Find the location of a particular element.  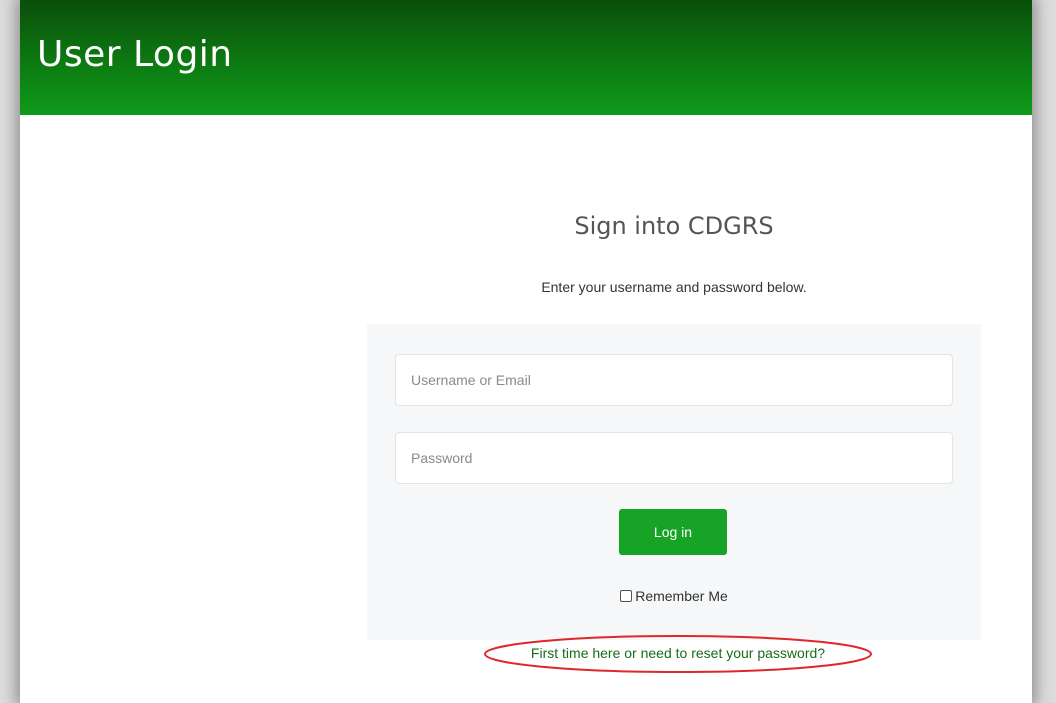

remember-me-label: Remember Me is located at coordinates (681, 596).